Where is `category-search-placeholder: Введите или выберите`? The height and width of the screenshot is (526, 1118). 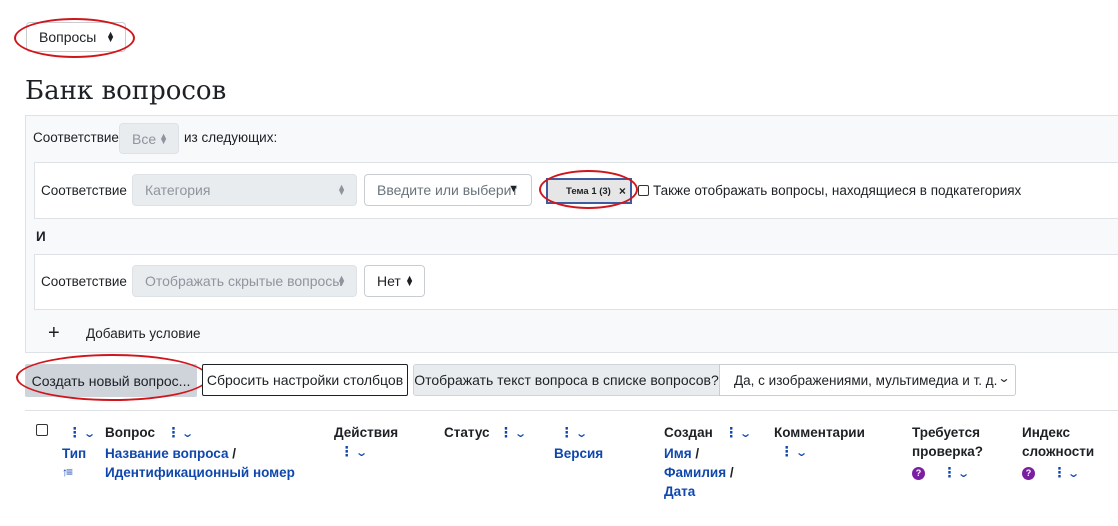
category-search-placeholder: Введите или выберите is located at coordinates (447, 190).